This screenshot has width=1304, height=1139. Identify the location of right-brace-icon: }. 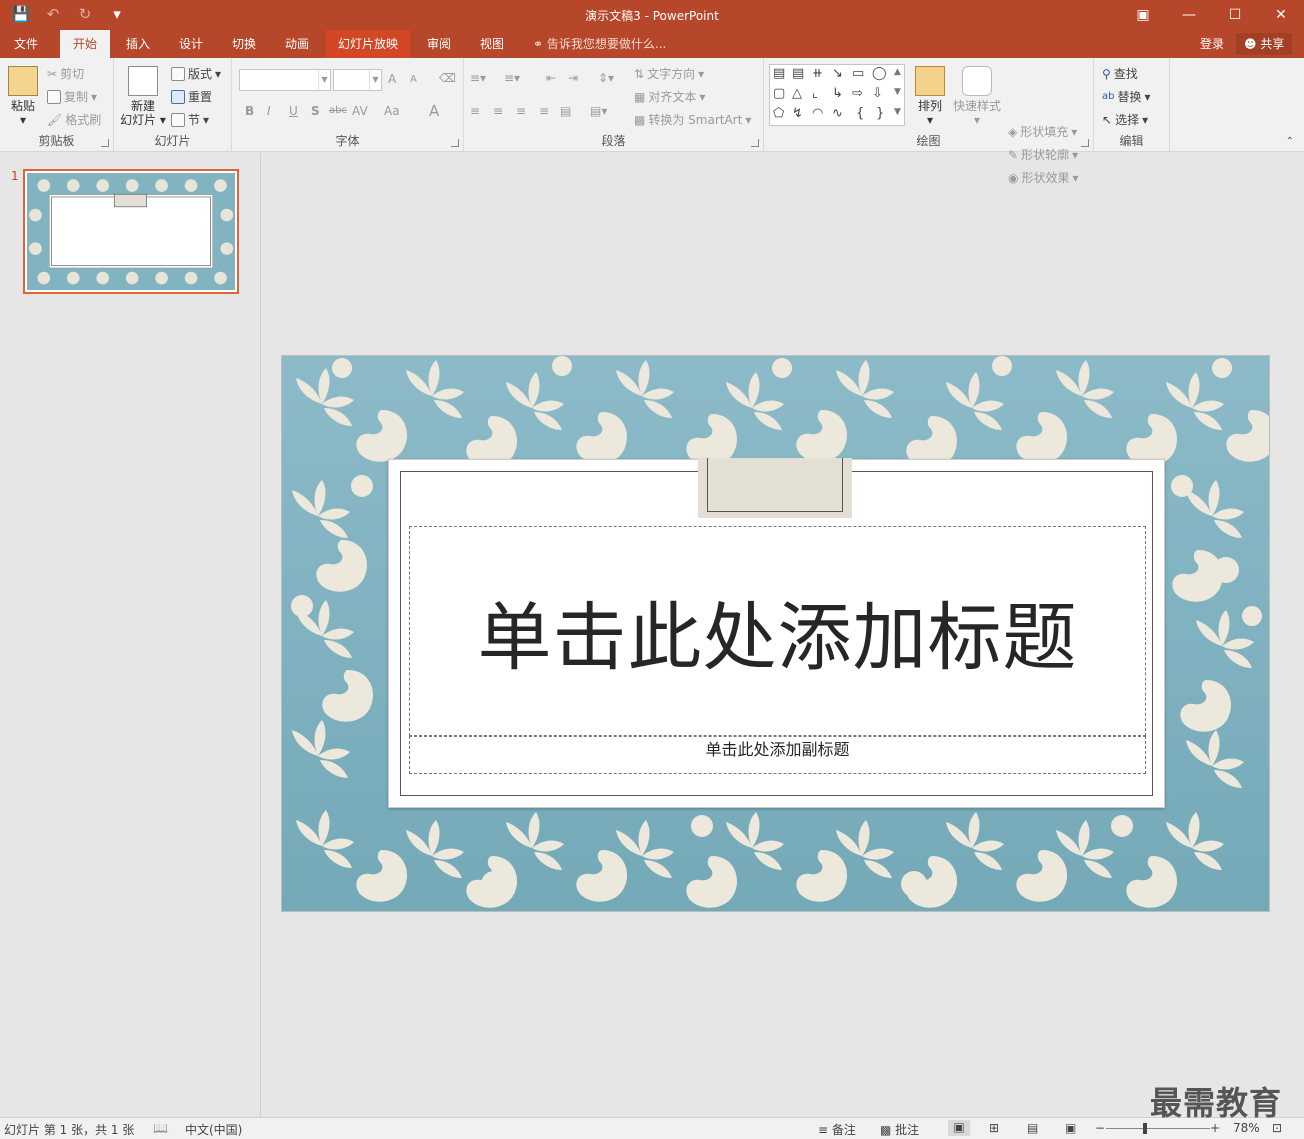
(880, 113).